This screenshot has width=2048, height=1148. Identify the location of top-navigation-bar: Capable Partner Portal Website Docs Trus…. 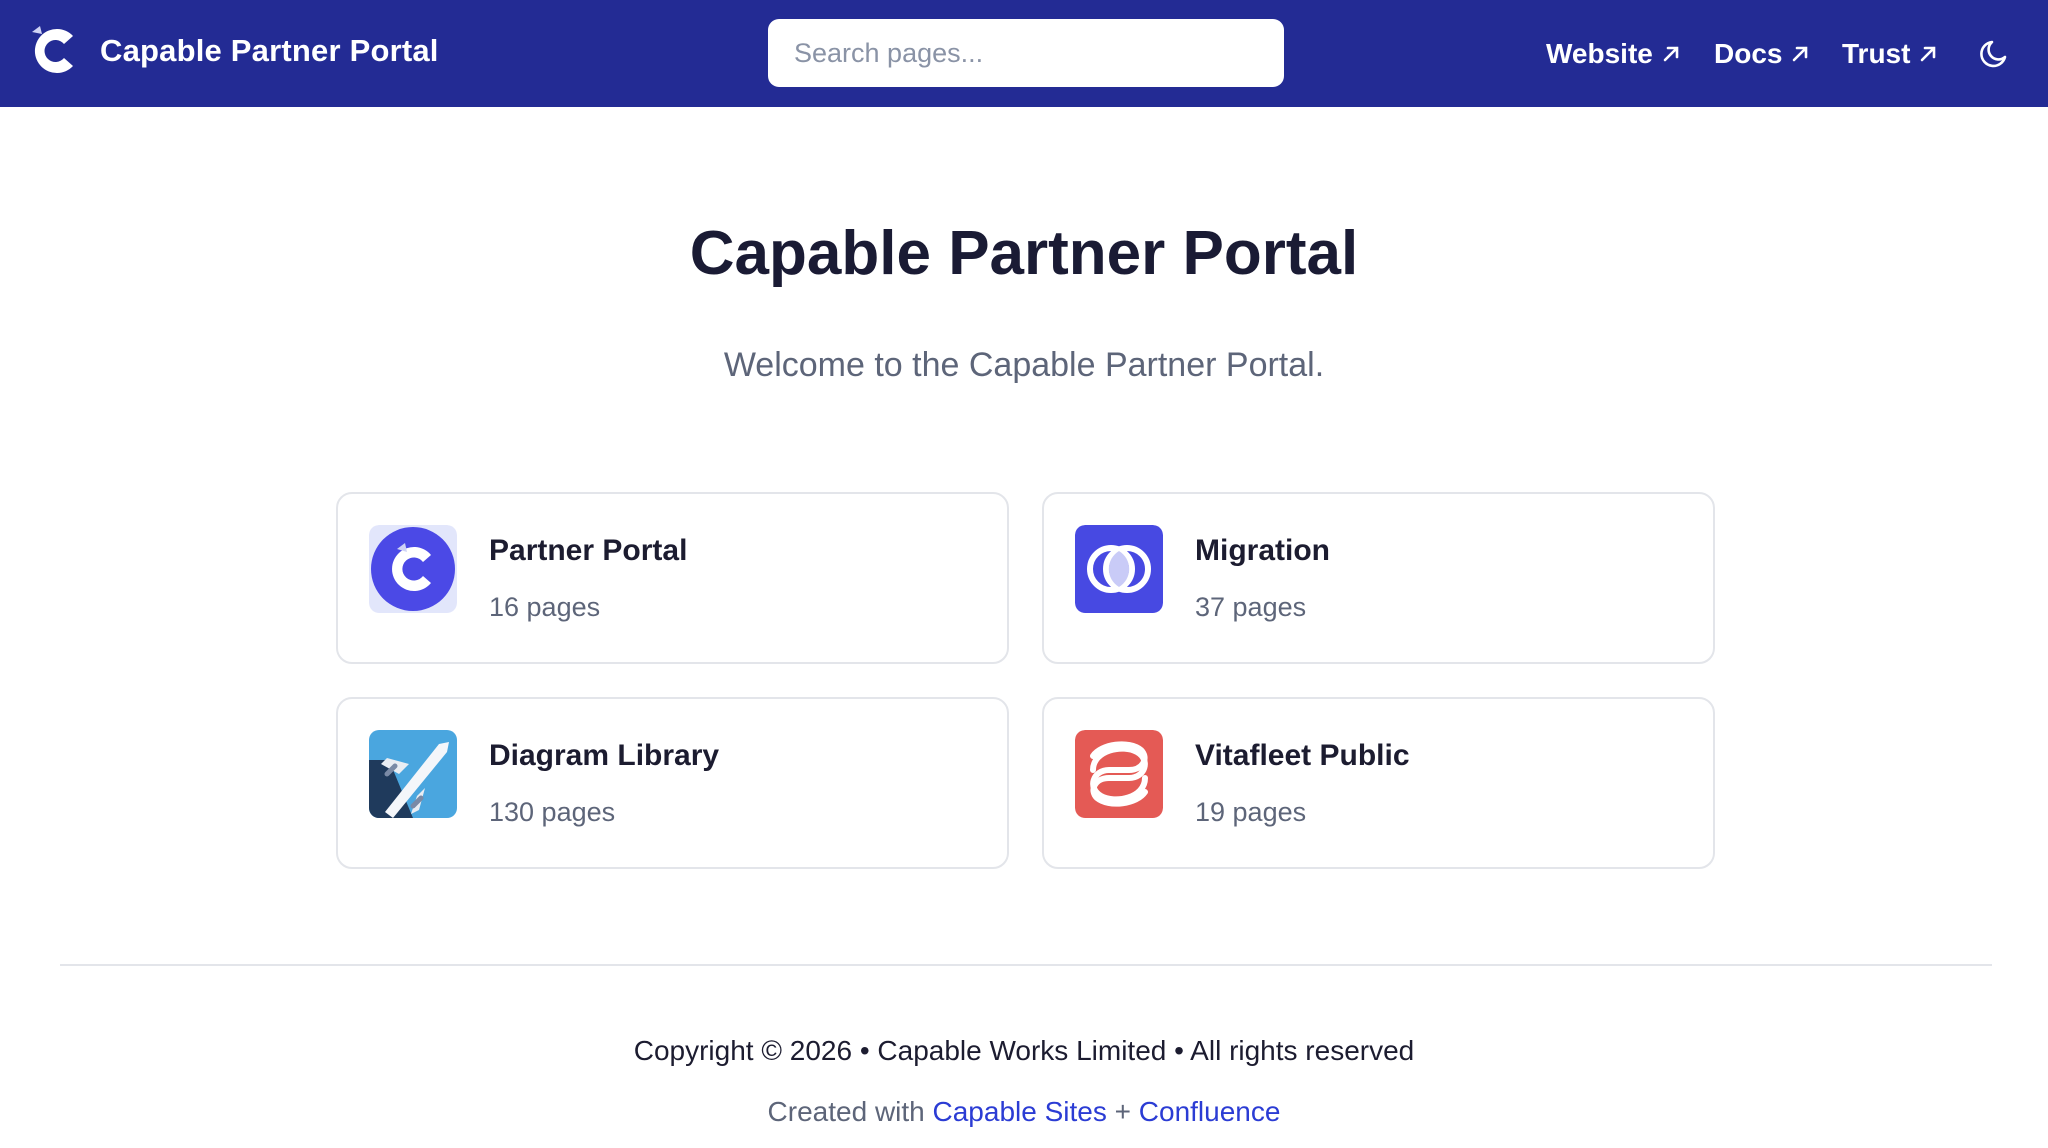
(1024, 53).